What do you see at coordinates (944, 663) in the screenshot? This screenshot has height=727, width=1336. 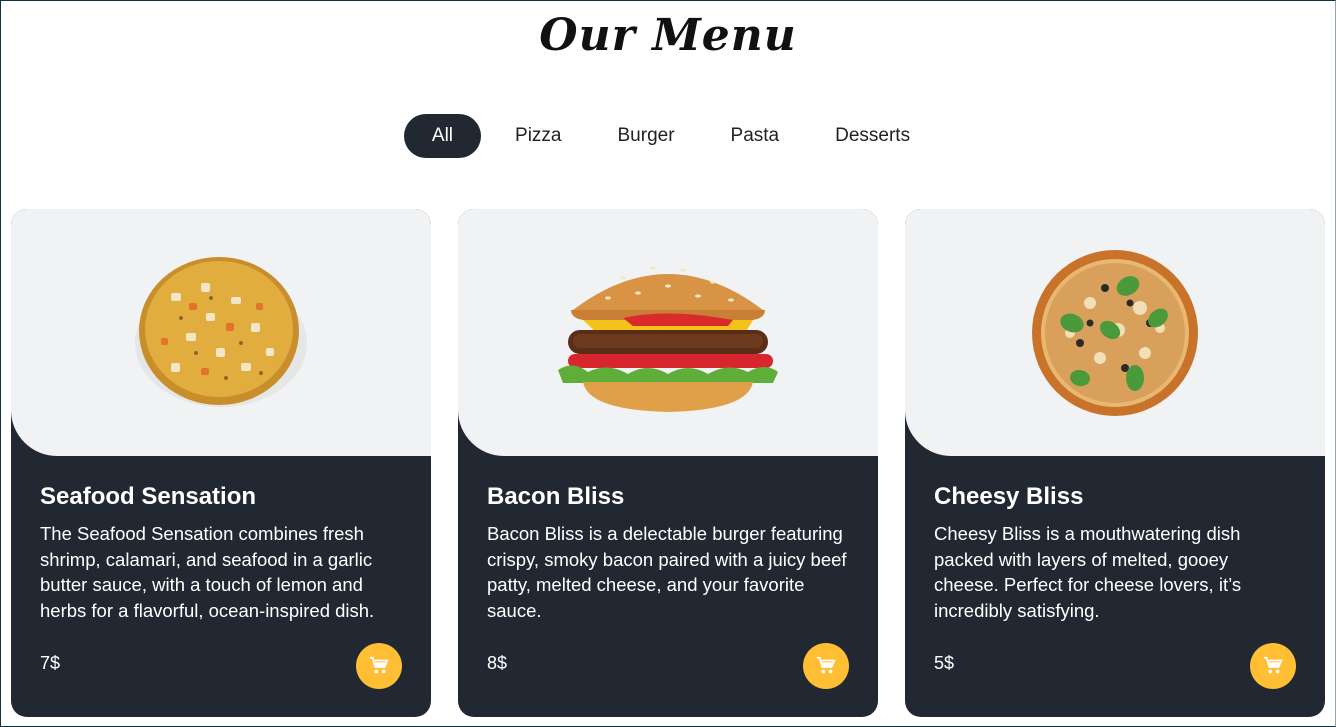 I see `card-price: 5$` at bounding box center [944, 663].